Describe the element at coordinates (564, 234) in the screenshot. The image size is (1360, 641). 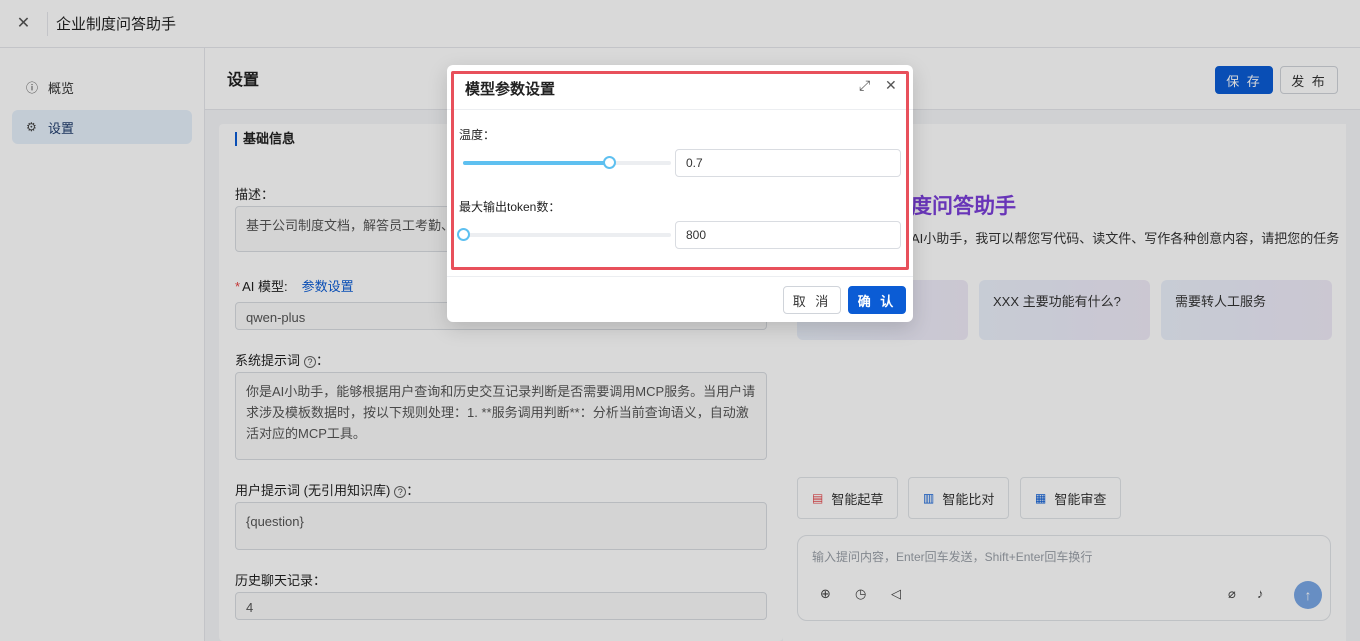
I see `max-tokens-slider` at that location.